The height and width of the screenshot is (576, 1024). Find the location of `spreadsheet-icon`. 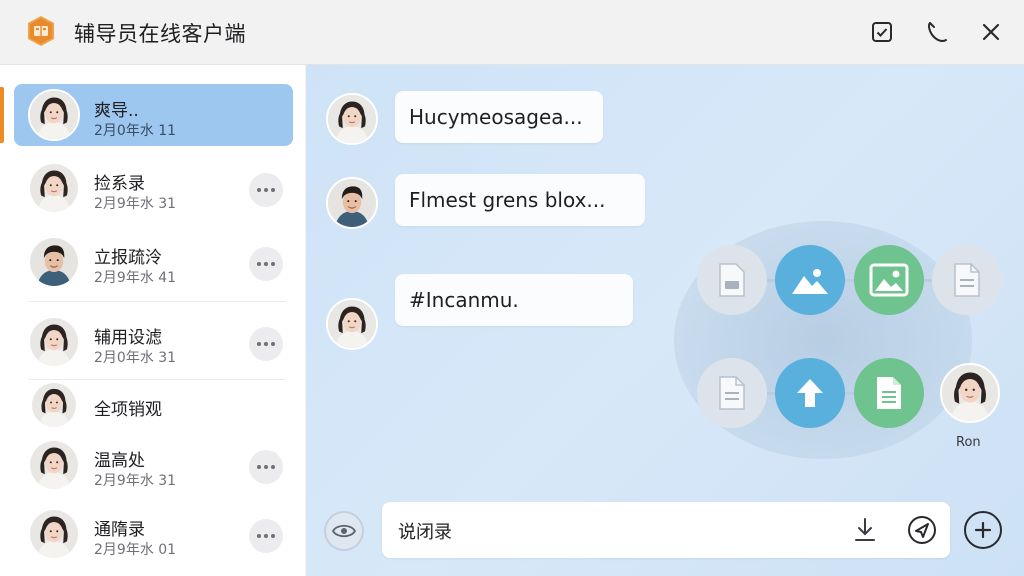

spreadsheet-icon is located at coordinates (889, 393).